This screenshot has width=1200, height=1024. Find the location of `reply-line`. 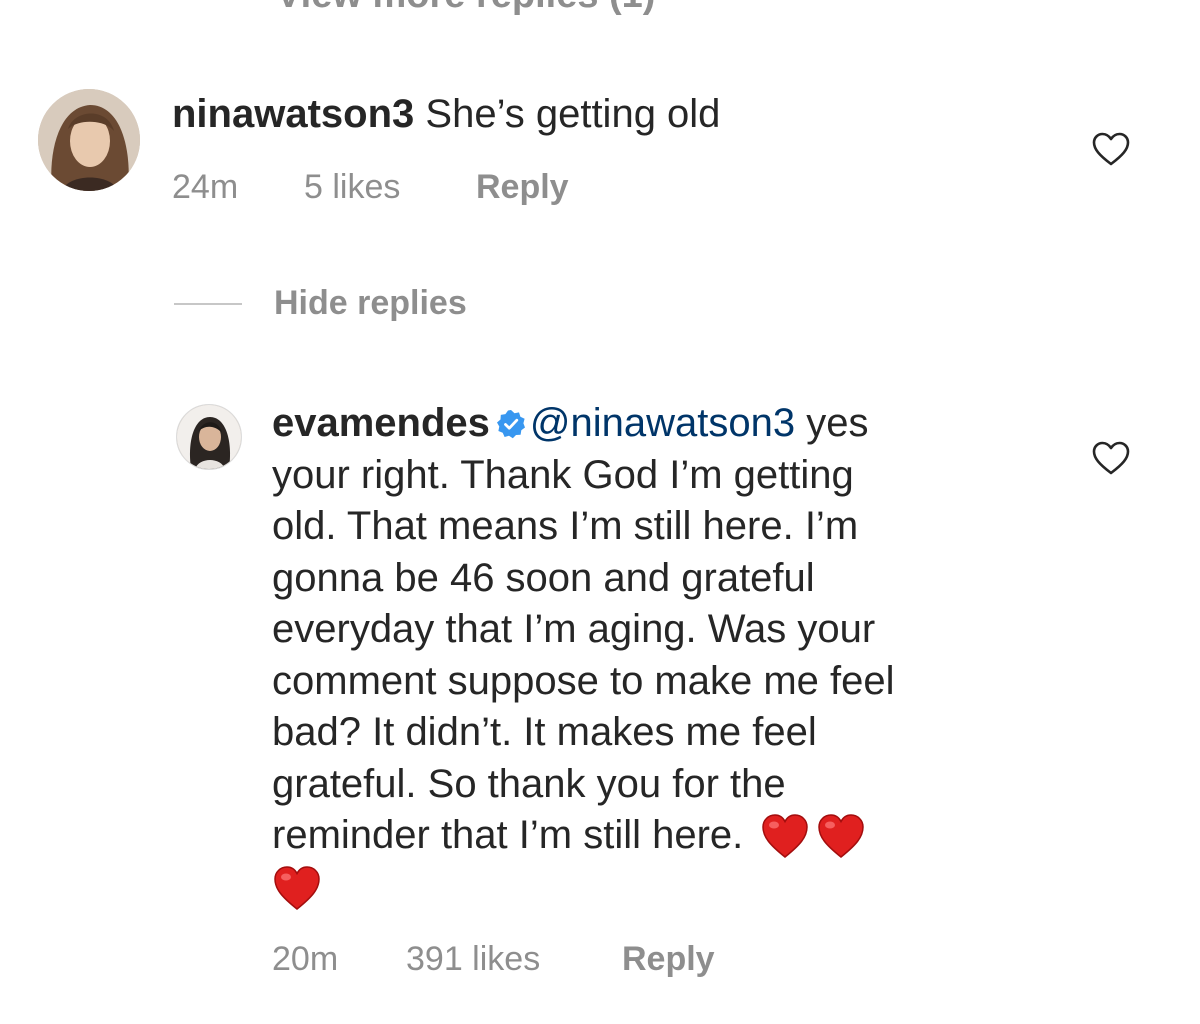

reply-line is located at coordinates (642, 888).